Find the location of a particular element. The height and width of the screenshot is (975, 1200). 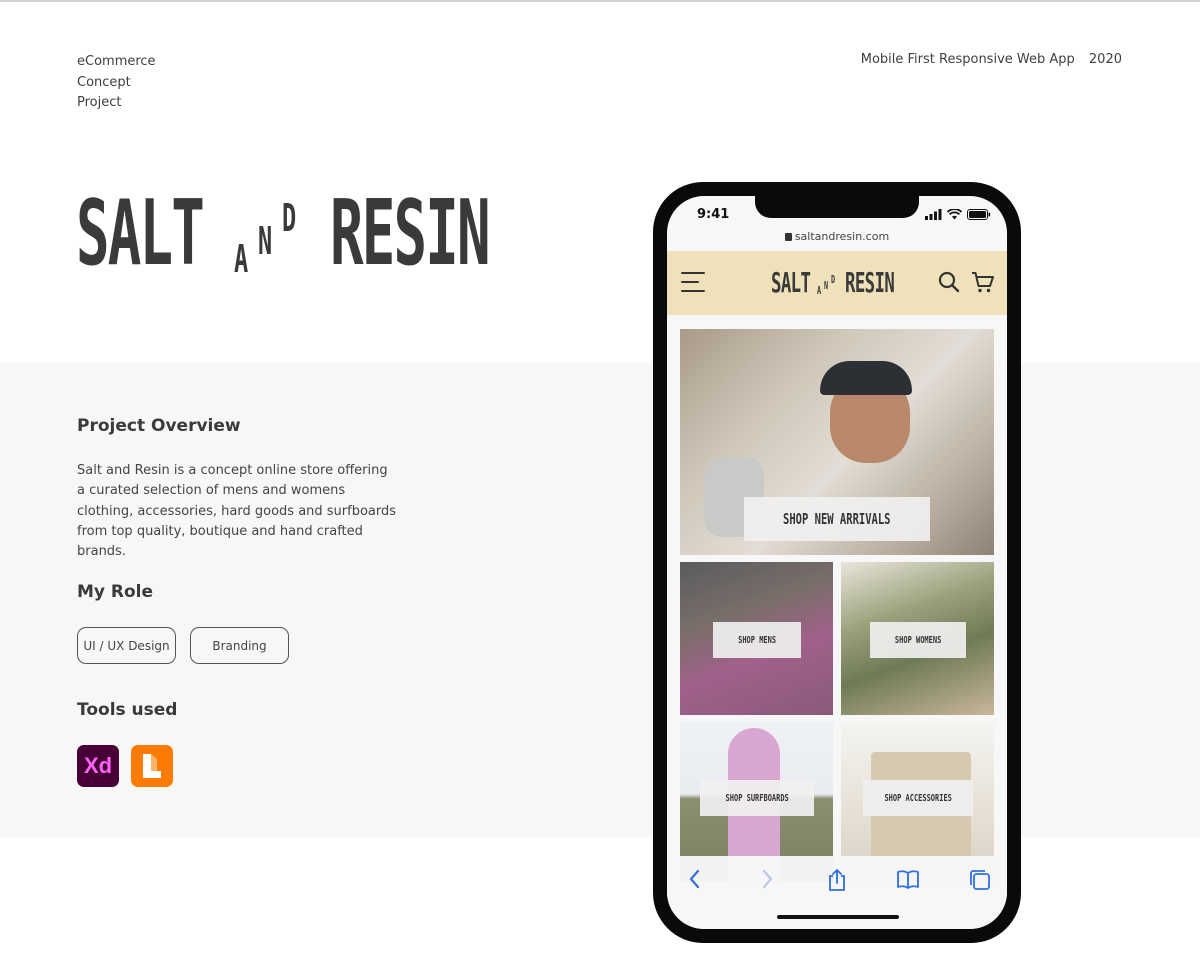

project-type-line: Concept is located at coordinates (104, 82).